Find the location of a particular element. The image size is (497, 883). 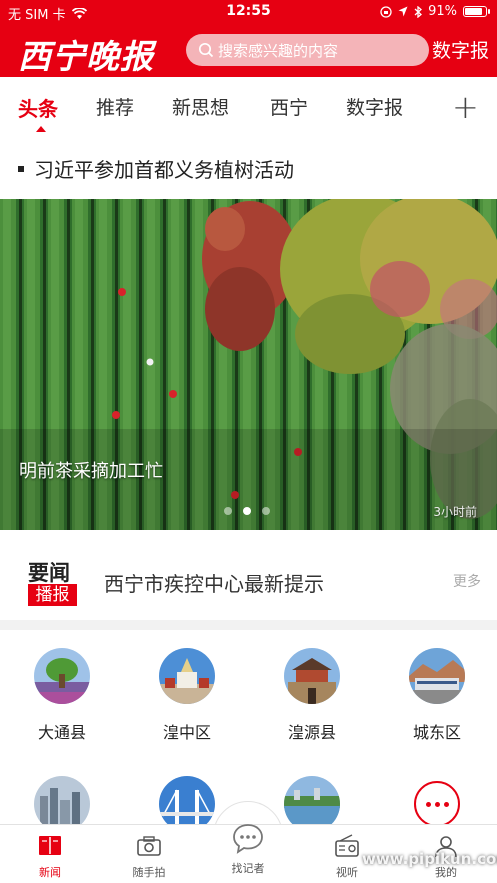

district-more is located at coordinates (437, 801).